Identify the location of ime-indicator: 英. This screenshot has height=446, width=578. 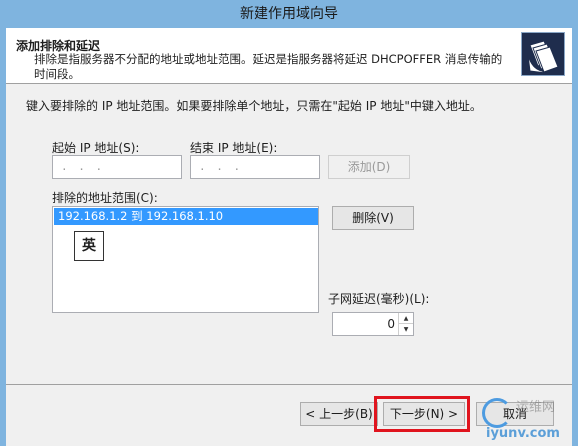
(89, 246).